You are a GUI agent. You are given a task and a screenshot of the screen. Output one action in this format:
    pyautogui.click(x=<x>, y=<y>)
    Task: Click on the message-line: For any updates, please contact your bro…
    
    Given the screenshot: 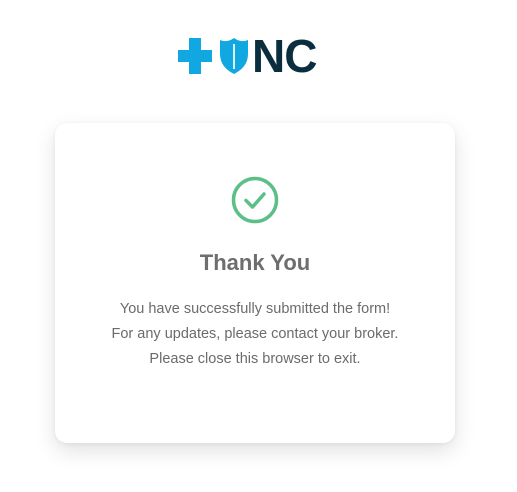 What is the action you would take?
    pyautogui.click(x=255, y=334)
    